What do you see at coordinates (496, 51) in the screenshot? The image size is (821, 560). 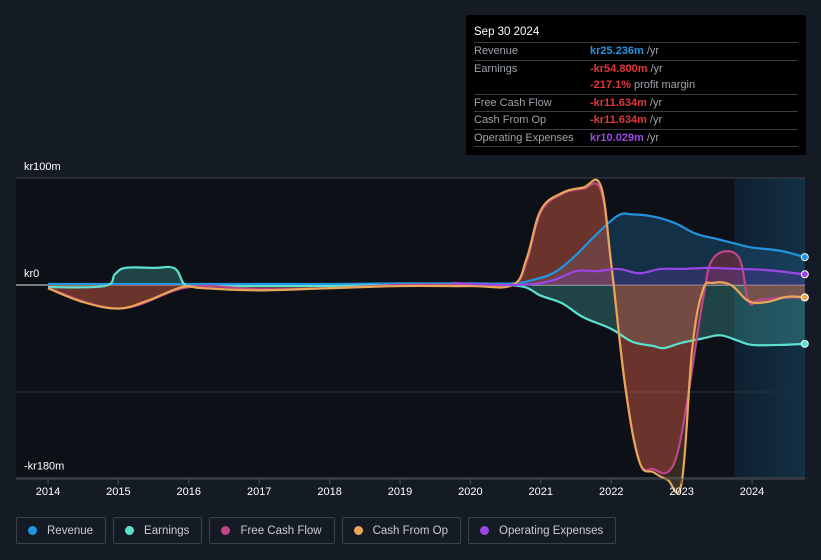 I see `tooltip-row-label: Revenue` at bounding box center [496, 51].